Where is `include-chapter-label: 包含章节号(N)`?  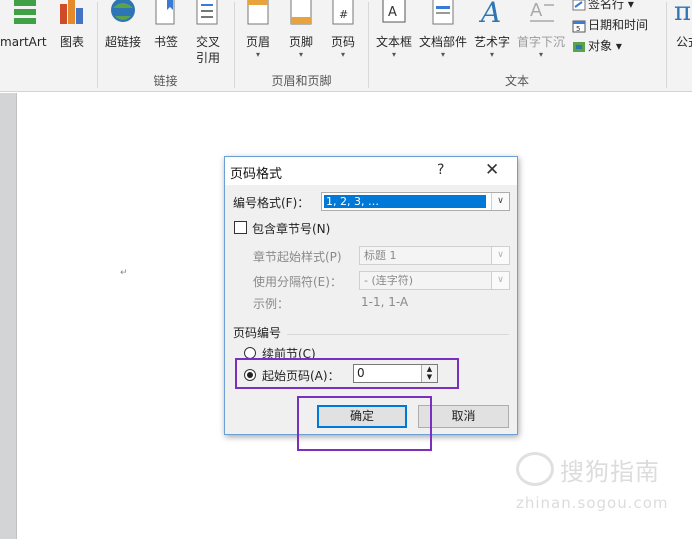 include-chapter-label: 包含章节号(N) is located at coordinates (291, 229).